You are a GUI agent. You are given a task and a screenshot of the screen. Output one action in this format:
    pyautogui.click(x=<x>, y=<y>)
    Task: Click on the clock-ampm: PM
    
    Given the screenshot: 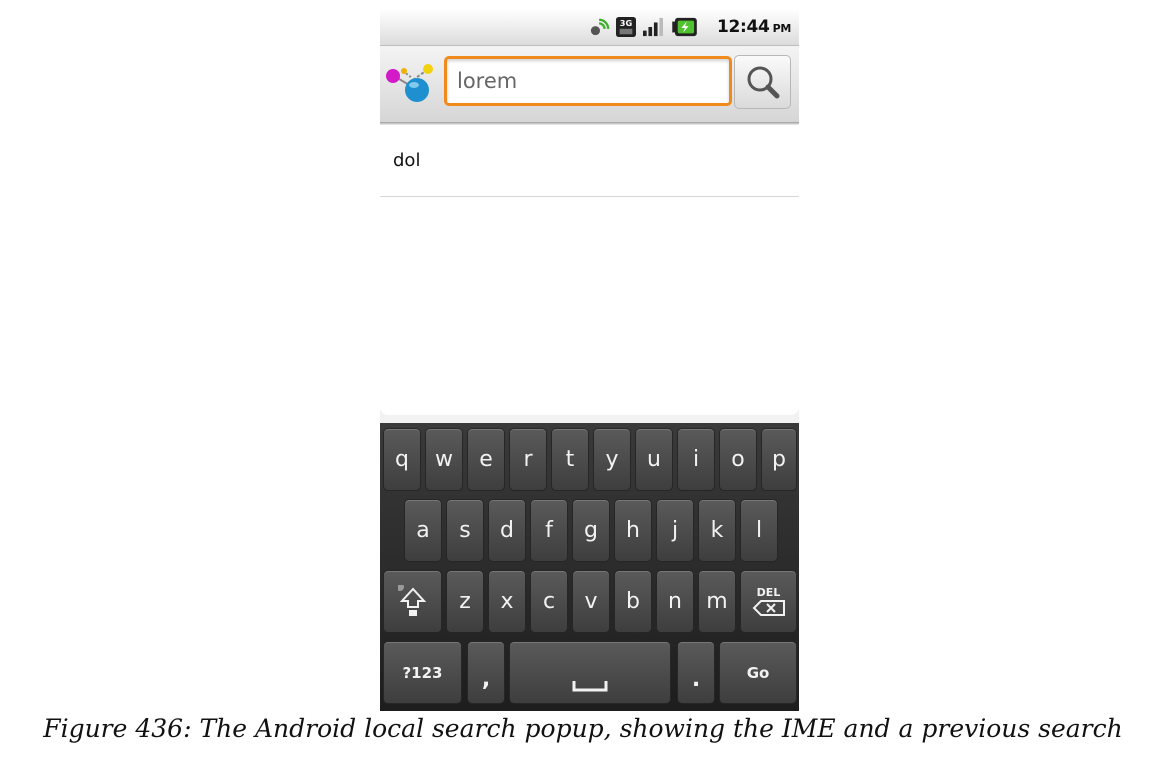 What is the action you would take?
    pyautogui.click(x=782, y=28)
    